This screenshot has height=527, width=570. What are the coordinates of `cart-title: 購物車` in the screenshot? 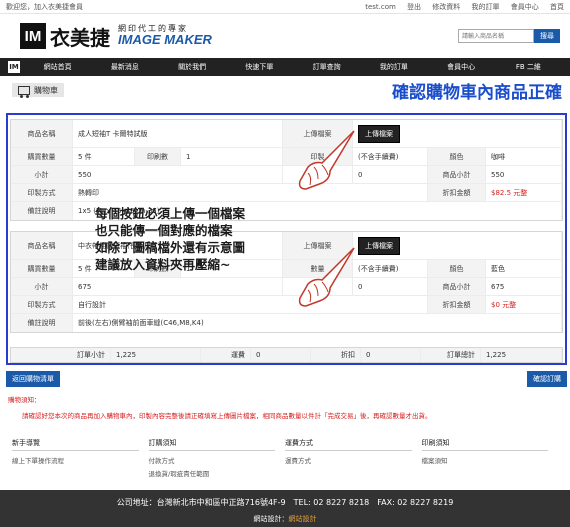 It's located at (46, 90).